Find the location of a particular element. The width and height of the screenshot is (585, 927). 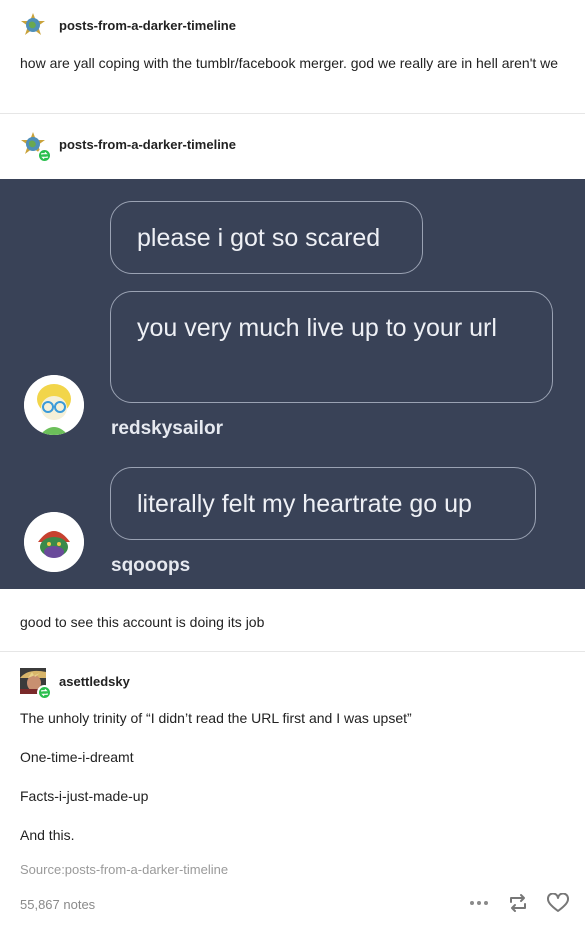

post-text-line: Facts-i-just-made-up is located at coordinates (84, 796).